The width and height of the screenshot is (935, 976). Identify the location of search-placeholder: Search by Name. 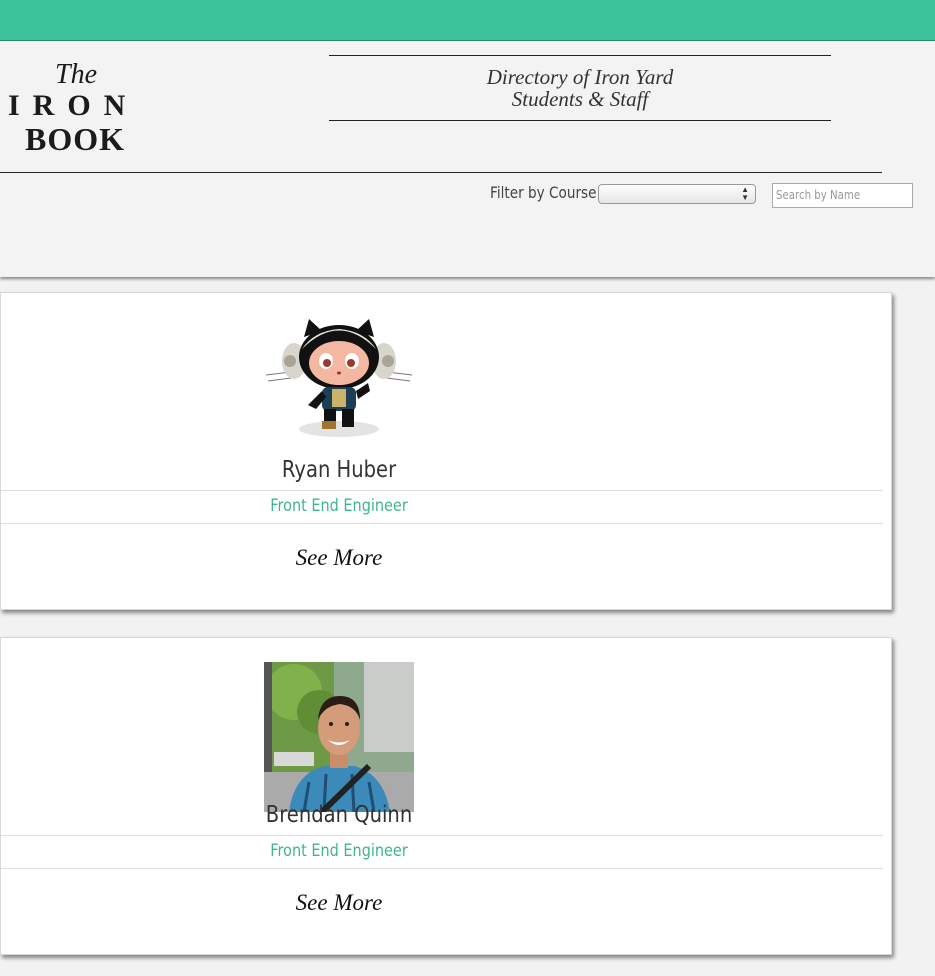
(818, 195).